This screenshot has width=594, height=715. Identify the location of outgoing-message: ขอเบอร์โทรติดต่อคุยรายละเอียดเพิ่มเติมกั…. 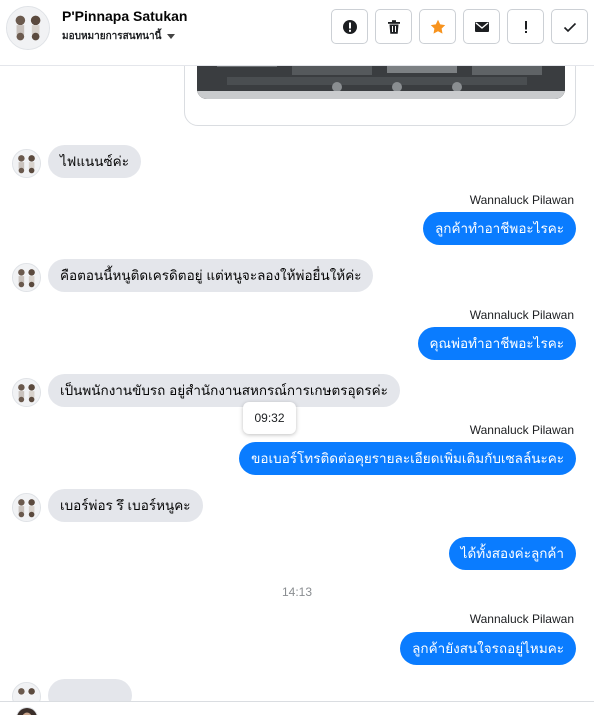
(407, 458).